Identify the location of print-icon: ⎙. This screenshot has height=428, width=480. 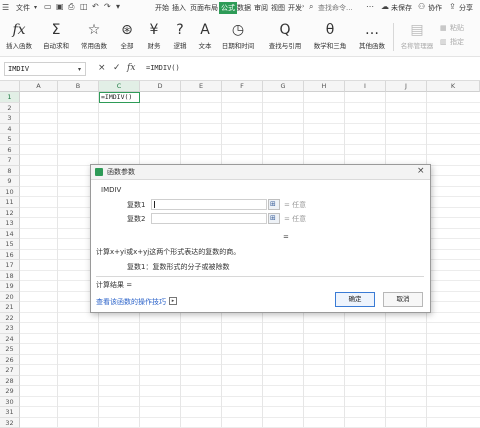
(71, 7).